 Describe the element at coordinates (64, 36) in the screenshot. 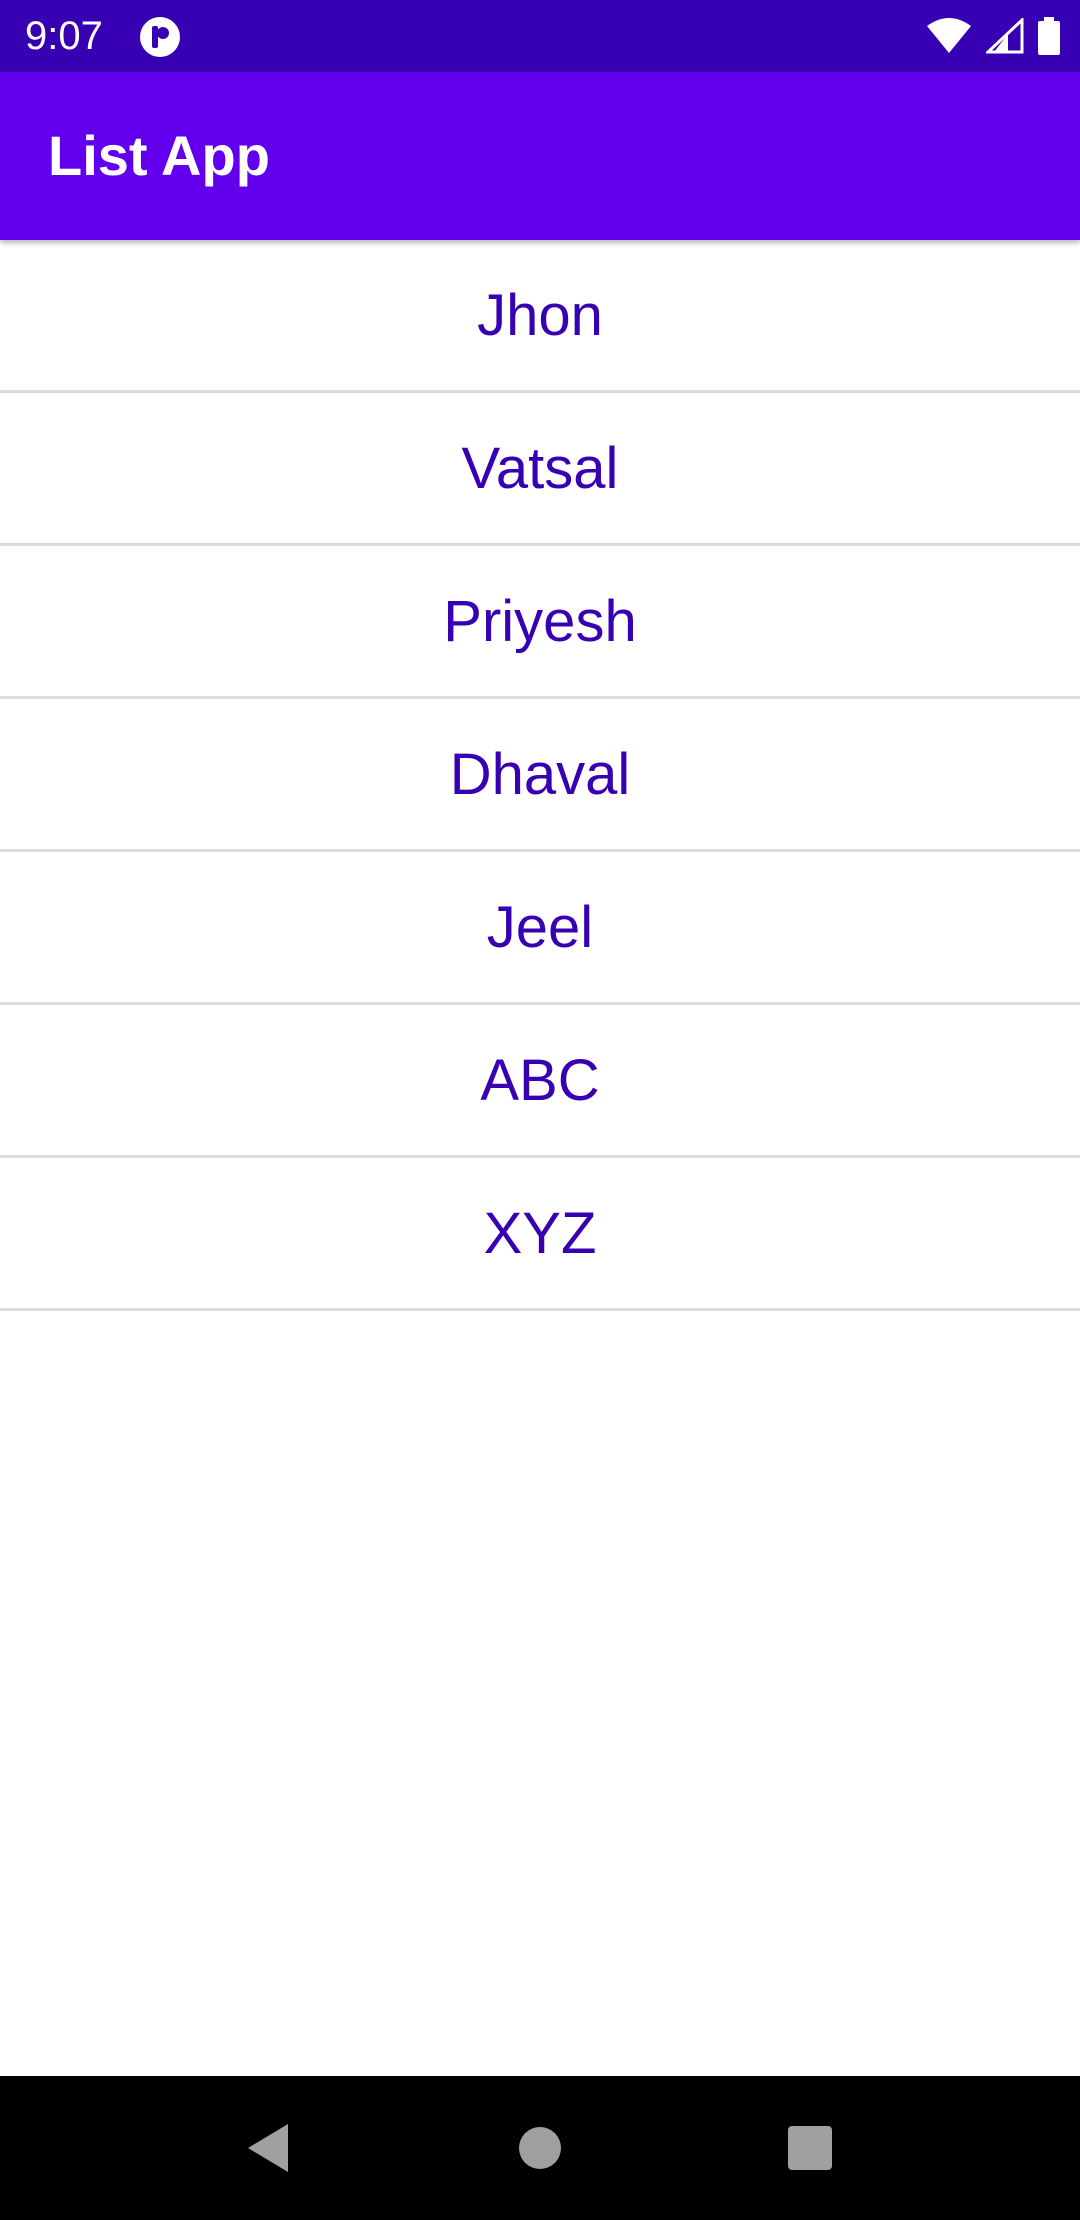

I see `status-time: 9:07` at that location.